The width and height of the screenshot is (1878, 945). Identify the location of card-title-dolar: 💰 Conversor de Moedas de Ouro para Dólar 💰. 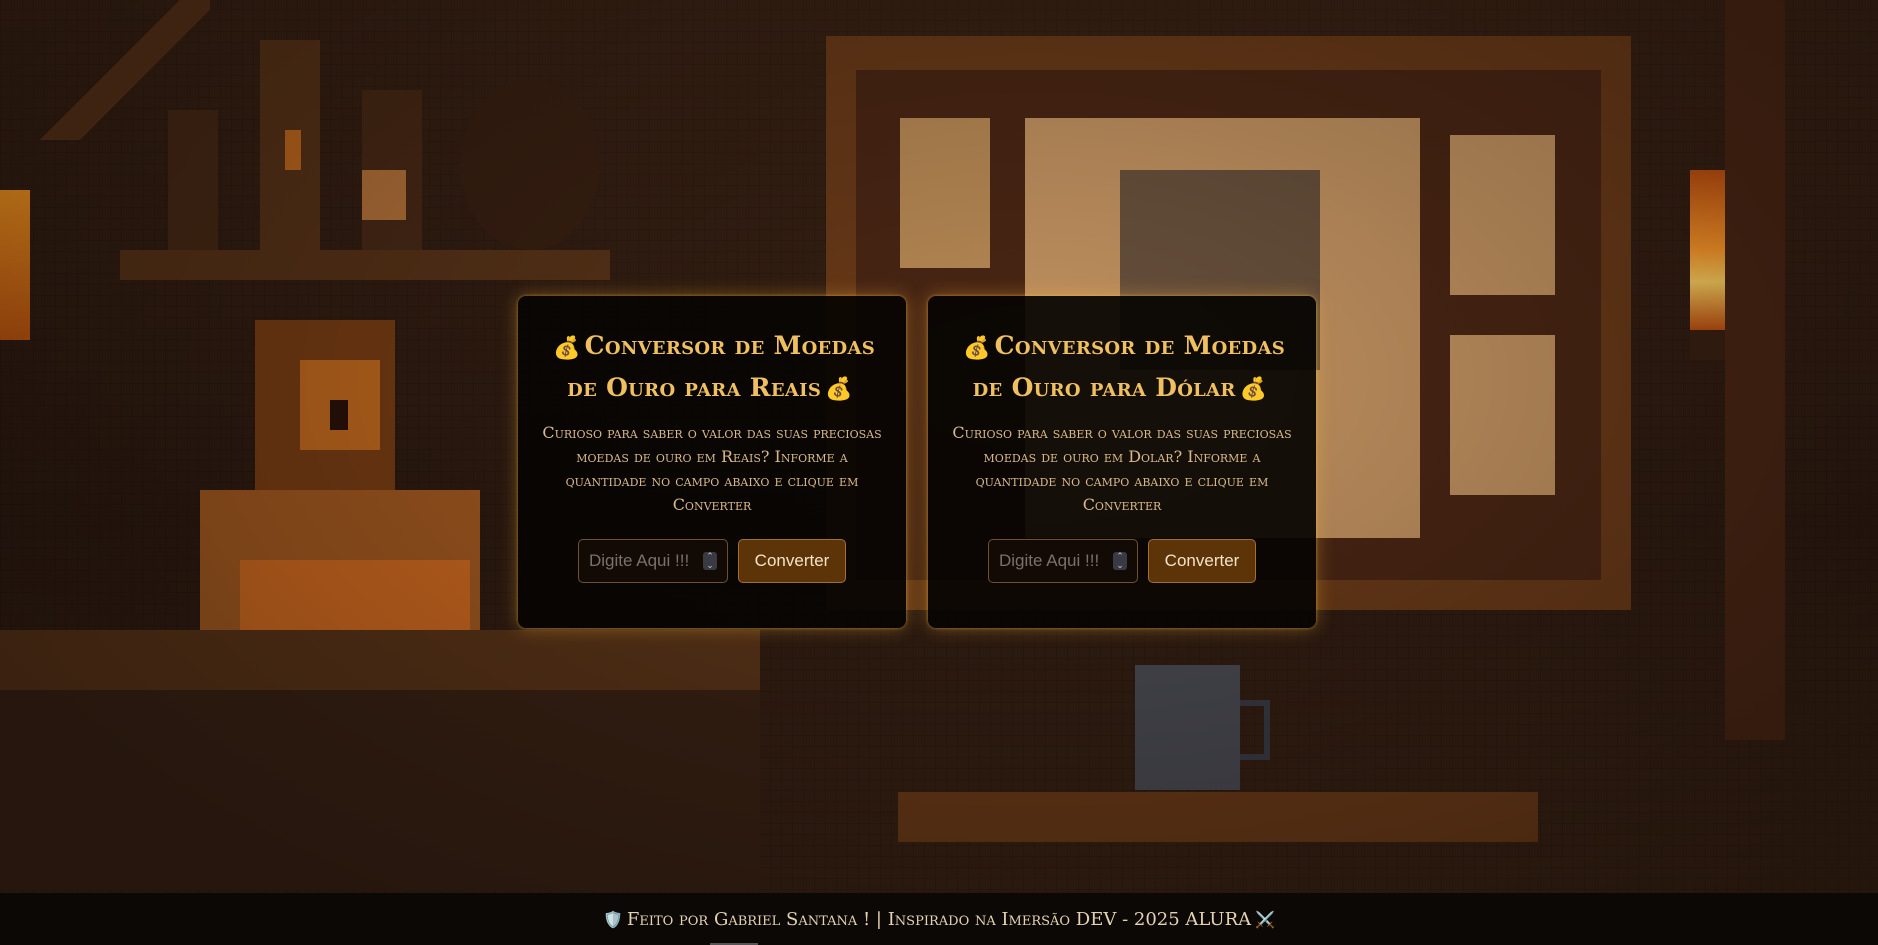
(1122, 367).